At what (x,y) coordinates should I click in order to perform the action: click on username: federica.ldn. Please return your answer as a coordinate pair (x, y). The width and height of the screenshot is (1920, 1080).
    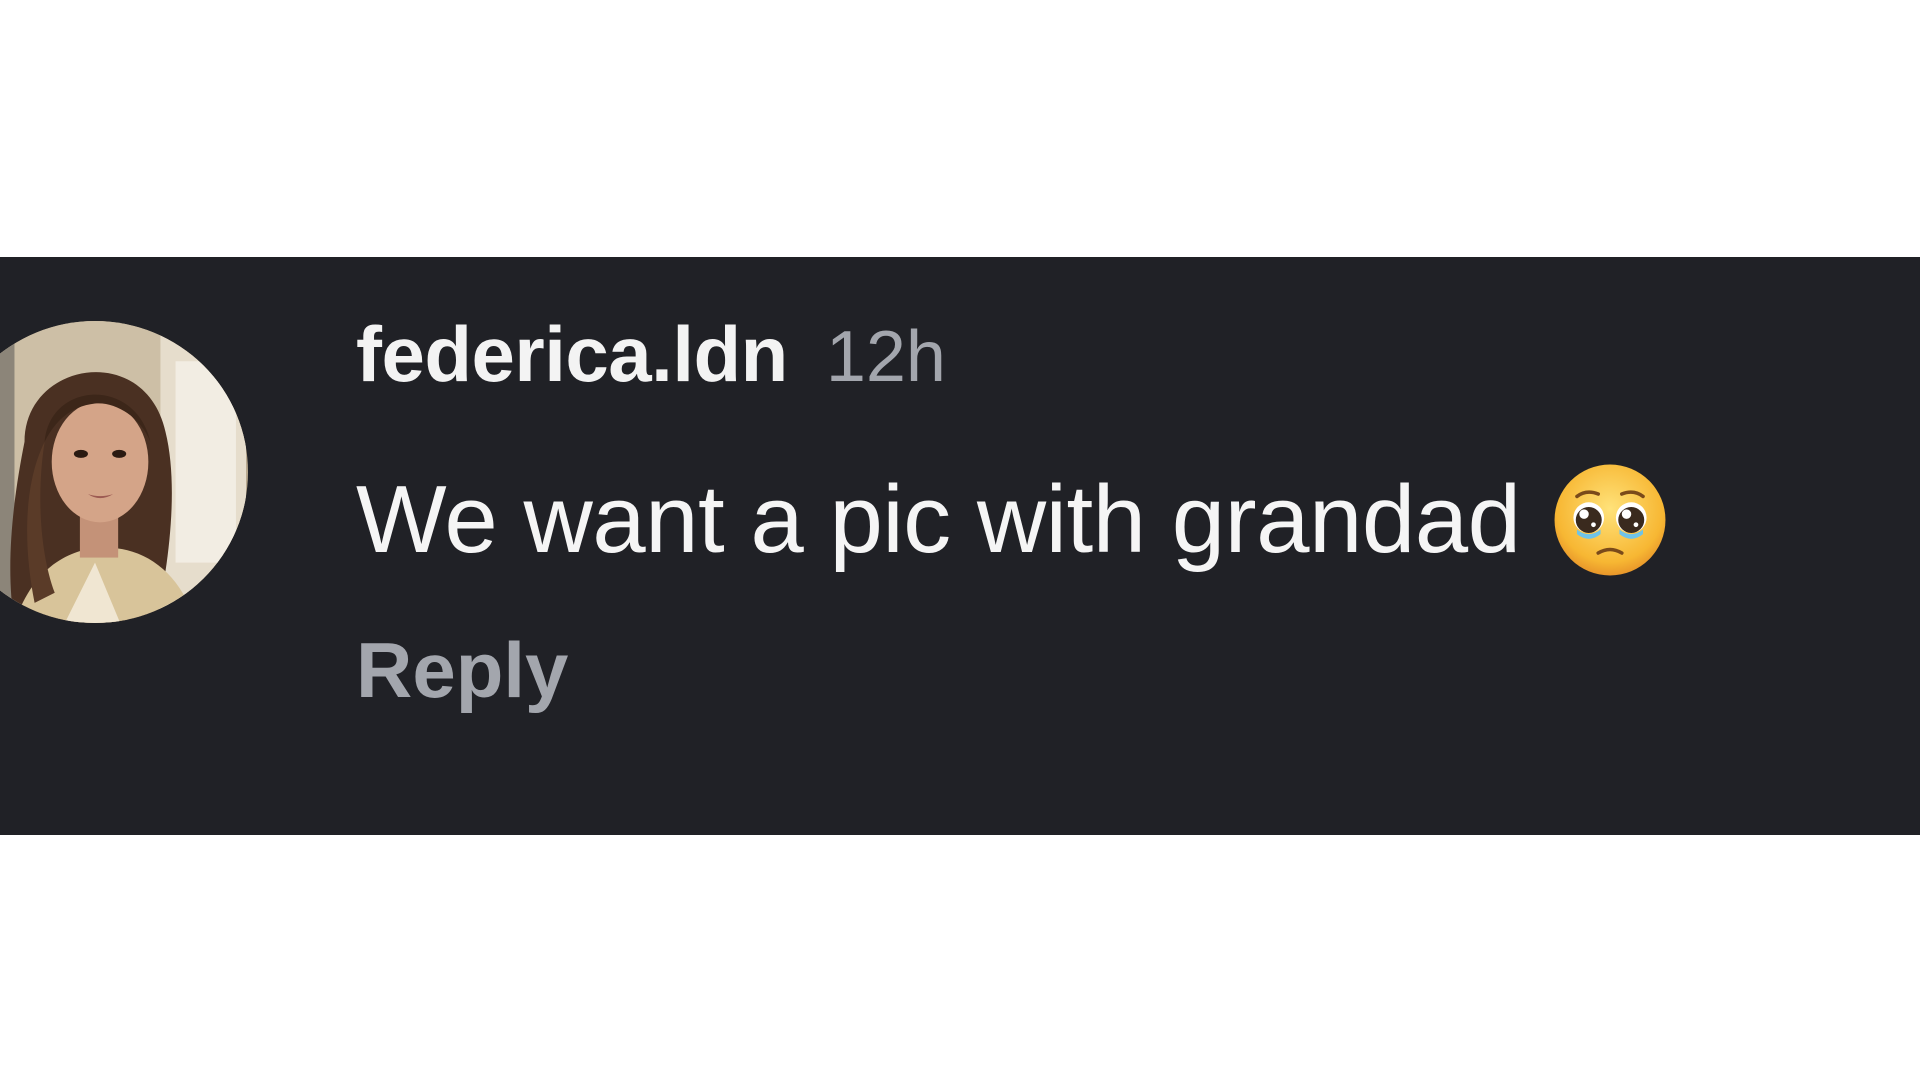
    Looking at the image, I should click on (572, 354).